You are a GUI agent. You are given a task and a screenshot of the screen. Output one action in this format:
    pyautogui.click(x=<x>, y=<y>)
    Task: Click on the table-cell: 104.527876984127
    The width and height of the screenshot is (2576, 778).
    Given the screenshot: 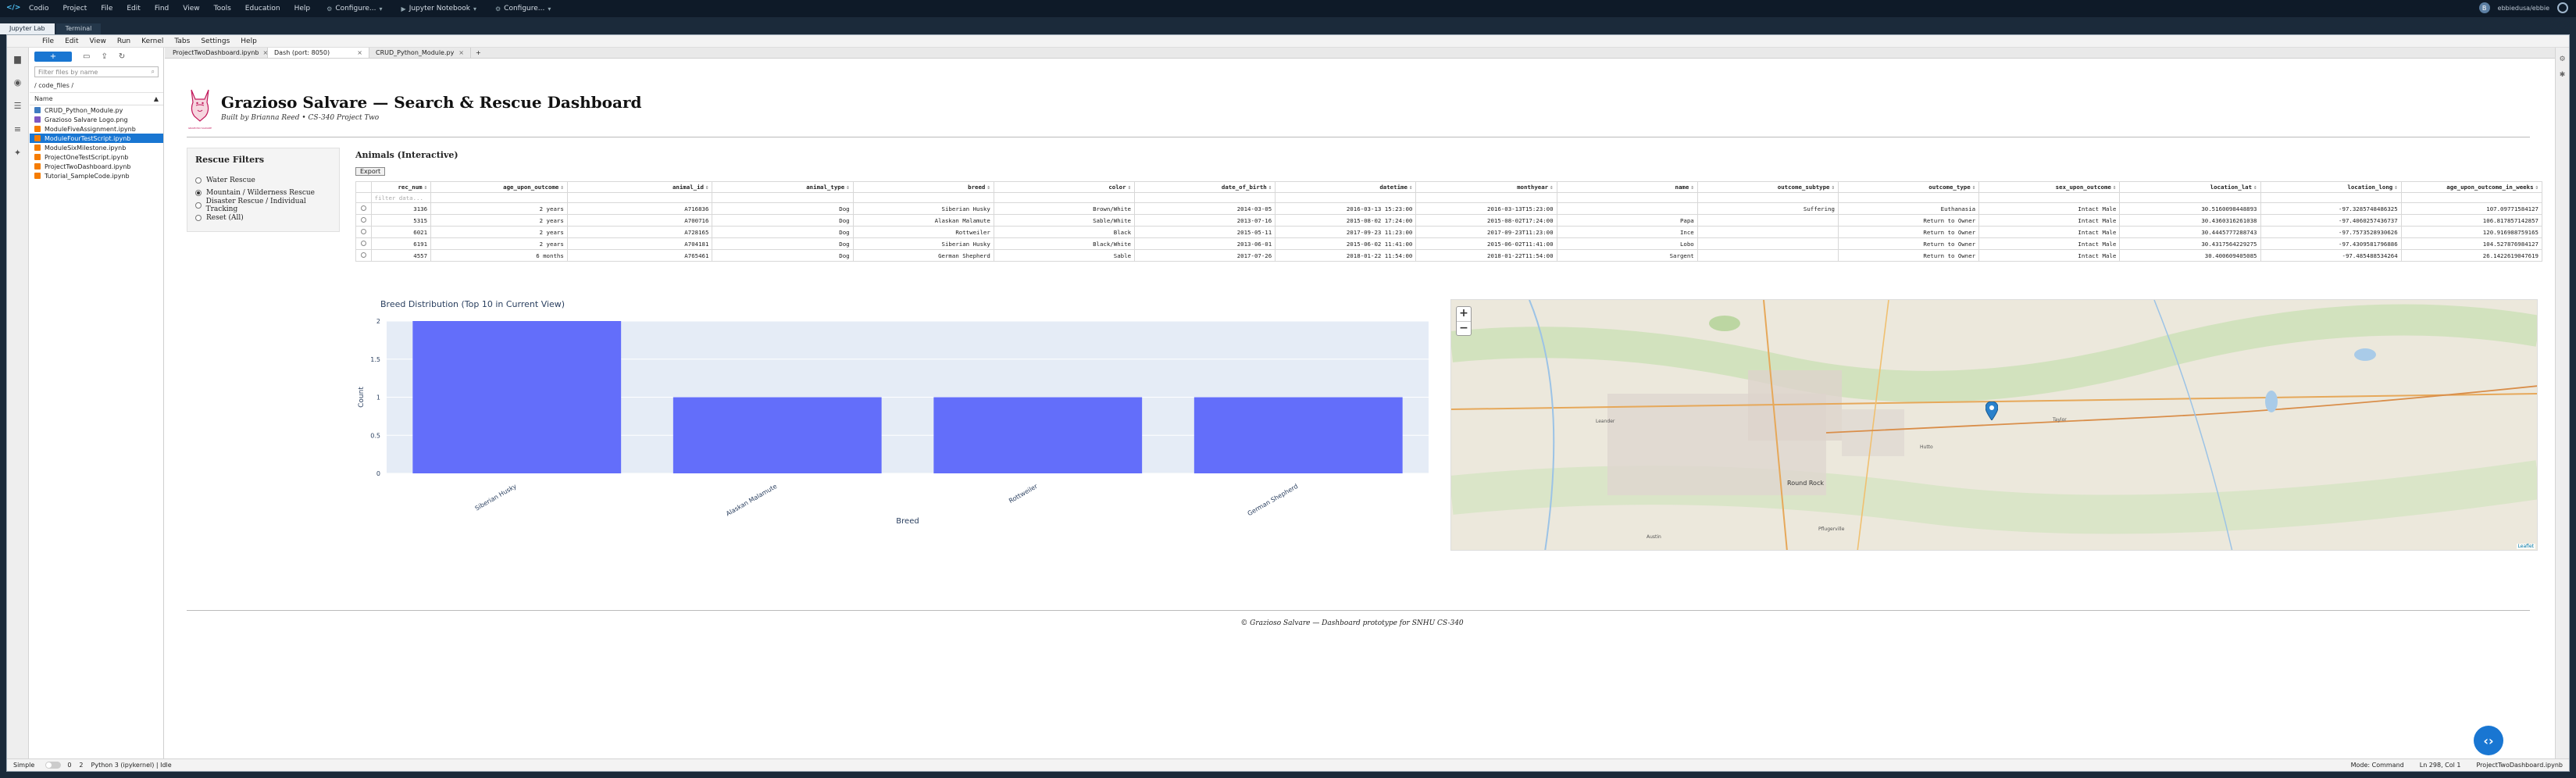 What is the action you would take?
    pyautogui.click(x=2471, y=243)
    